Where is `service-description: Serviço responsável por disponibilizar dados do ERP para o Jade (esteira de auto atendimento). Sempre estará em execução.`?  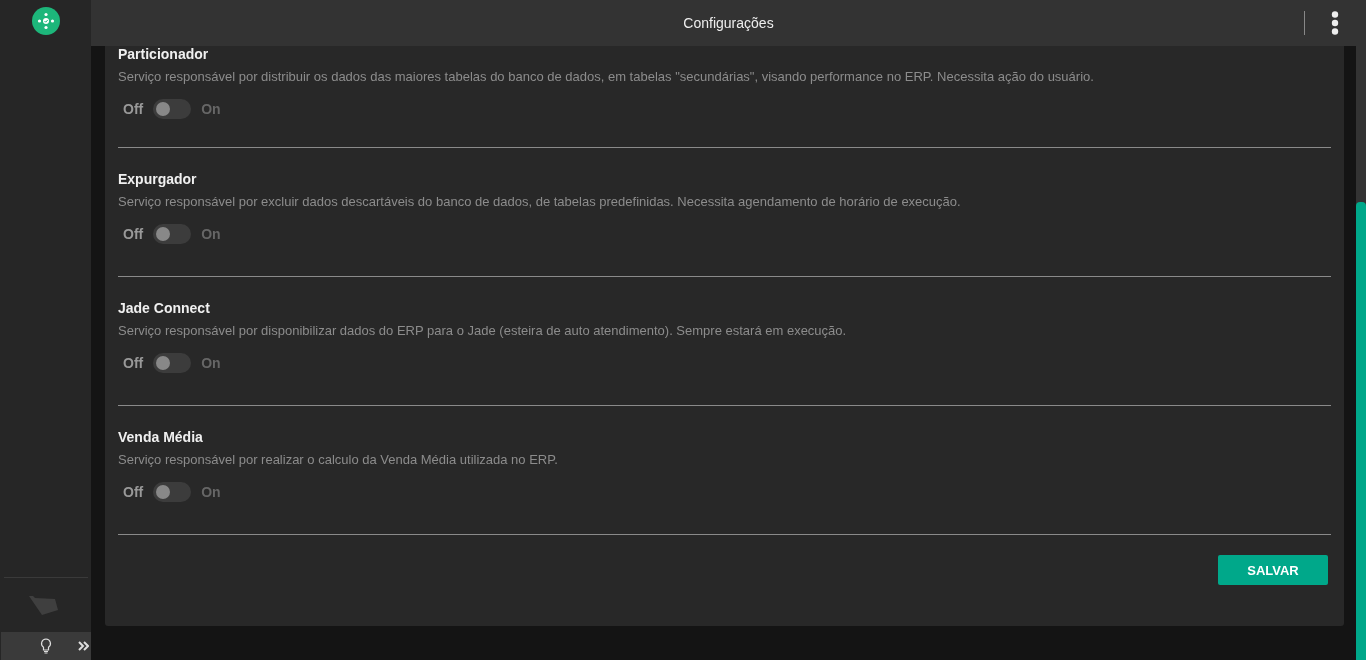
service-description: Serviço responsável por disponibilizar dados do ERP para o Jade (esteira de auto atendimento). Sempre estará em execução. is located at coordinates (483, 331).